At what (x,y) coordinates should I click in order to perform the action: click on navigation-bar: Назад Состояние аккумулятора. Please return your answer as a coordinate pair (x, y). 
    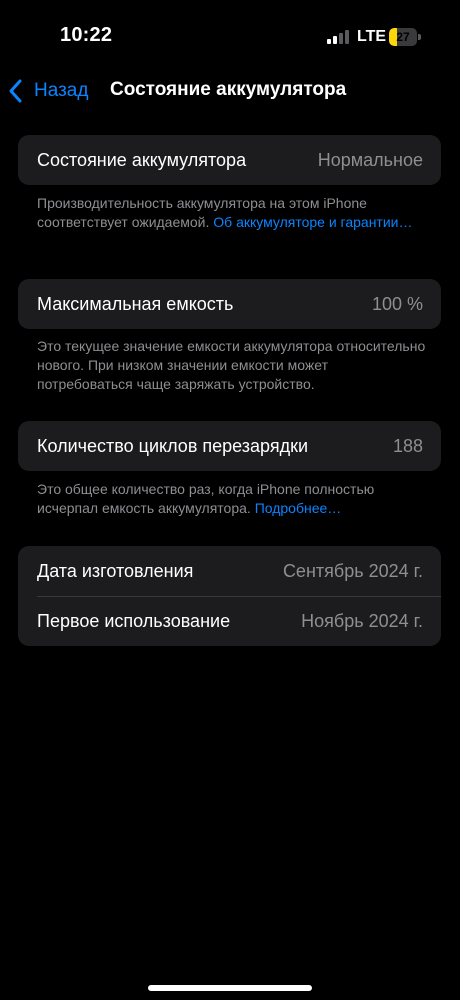
    Looking at the image, I should click on (230, 92).